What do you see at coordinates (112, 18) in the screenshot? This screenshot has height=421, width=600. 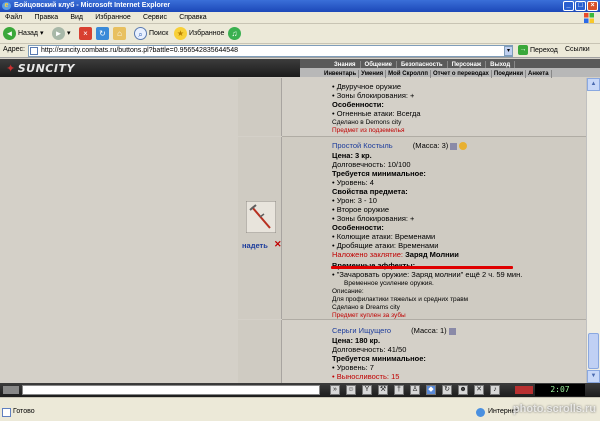 I see `menu-favorites: Избранное` at bounding box center [112, 18].